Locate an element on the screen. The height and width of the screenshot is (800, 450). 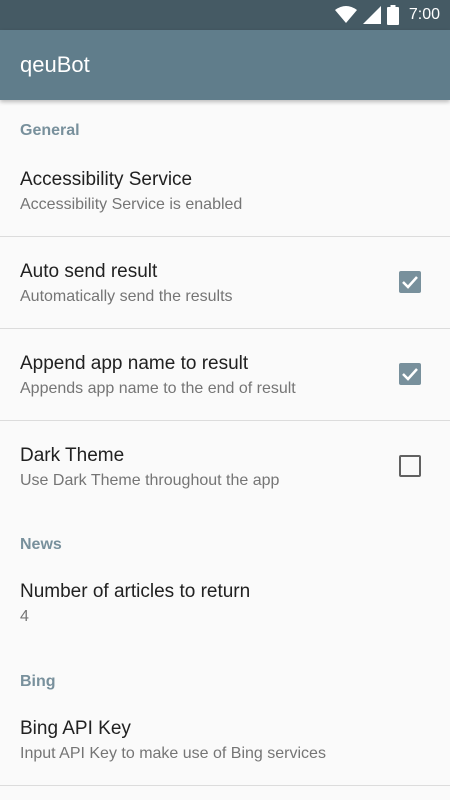
app-title: qeuBot is located at coordinates (55, 64).